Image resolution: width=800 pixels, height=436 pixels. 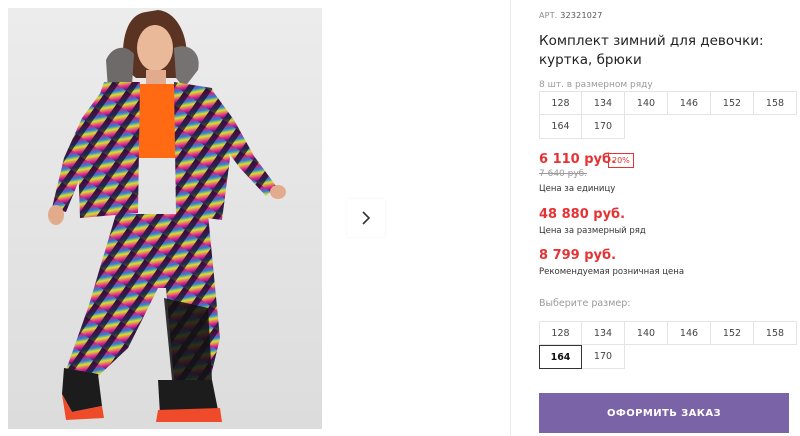 I want to click on set-price-caption: Цена за размерный ряд, so click(x=592, y=231).